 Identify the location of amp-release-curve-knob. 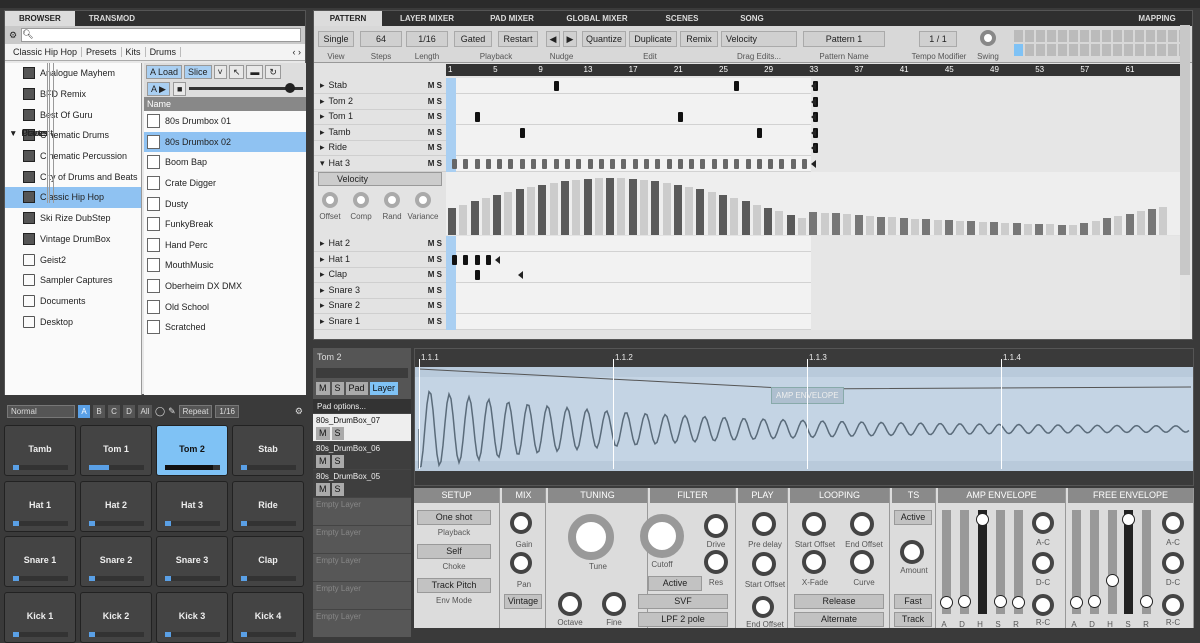
(1043, 605).